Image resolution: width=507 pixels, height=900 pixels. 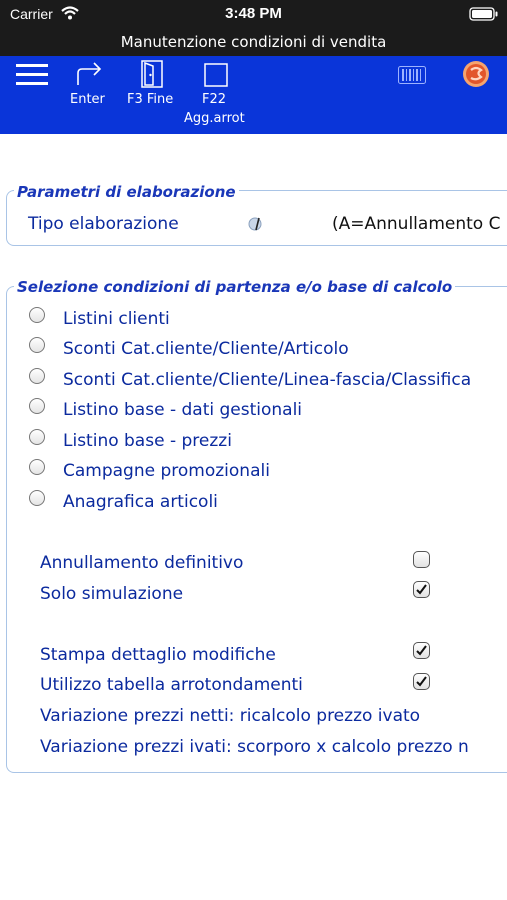 I want to click on enter-button: Enter, so click(x=89, y=95).